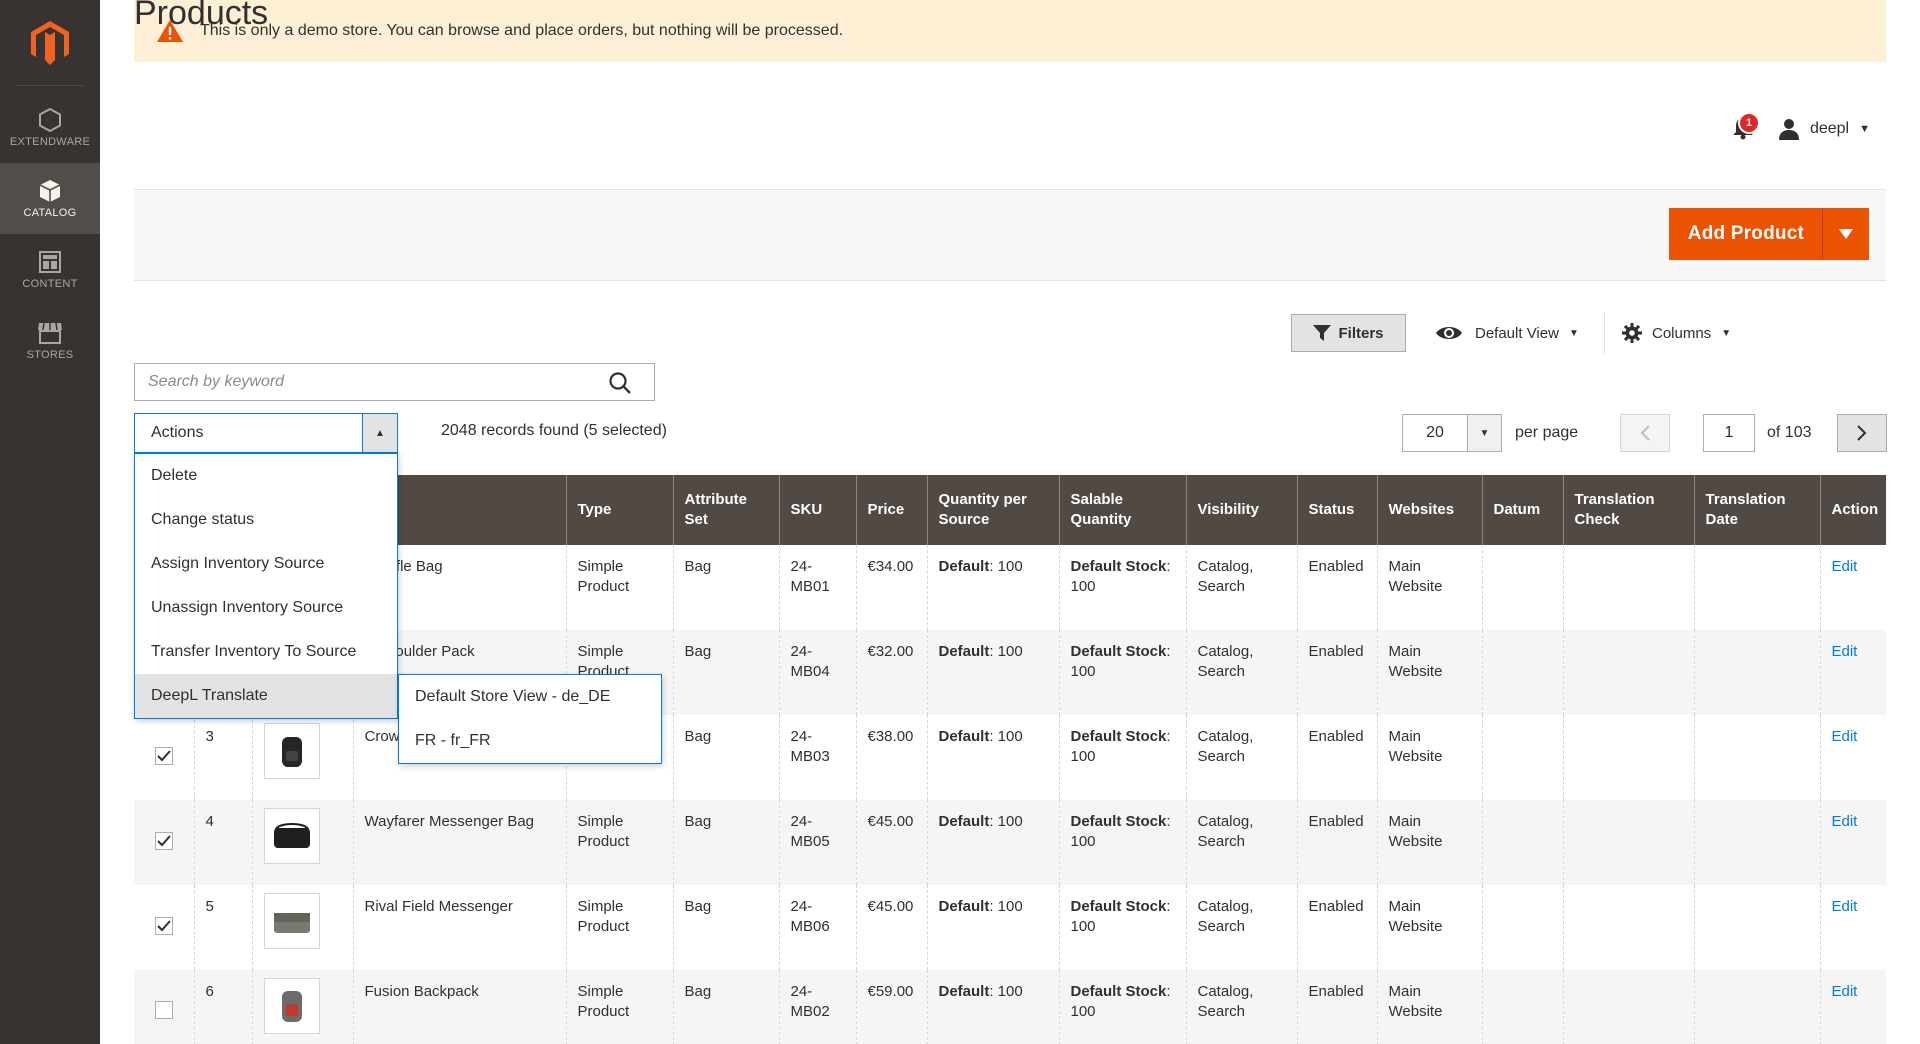  What do you see at coordinates (50, 127) in the screenshot?
I see `sidebar-item-extendware: EXTENDWARE` at bounding box center [50, 127].